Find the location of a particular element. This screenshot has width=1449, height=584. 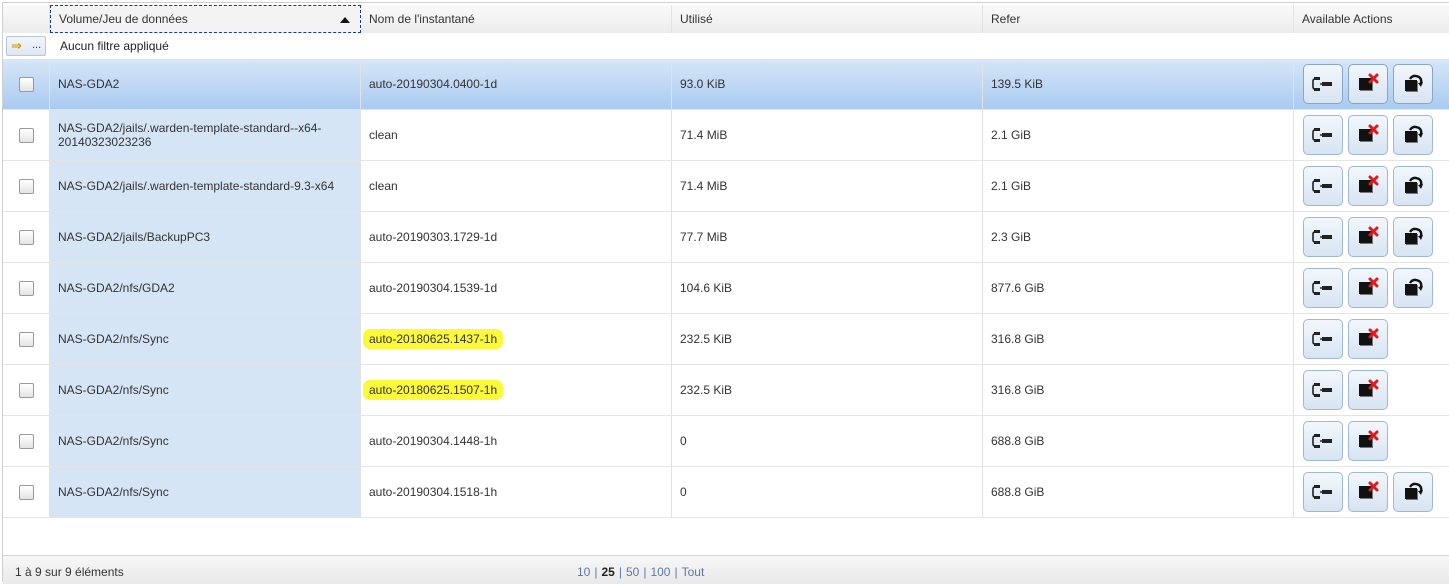

used-cell: 93.0 KiB is located at coordinates (827, 84).